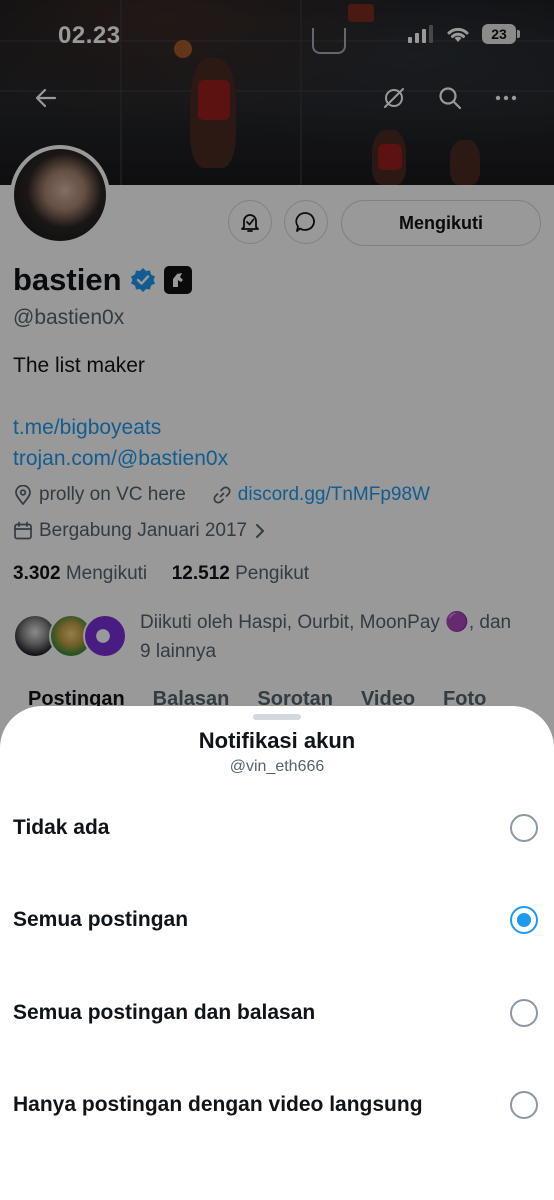  I want to click on option-label: Hanya postingan dengan video langsung, so click(218, 1104).